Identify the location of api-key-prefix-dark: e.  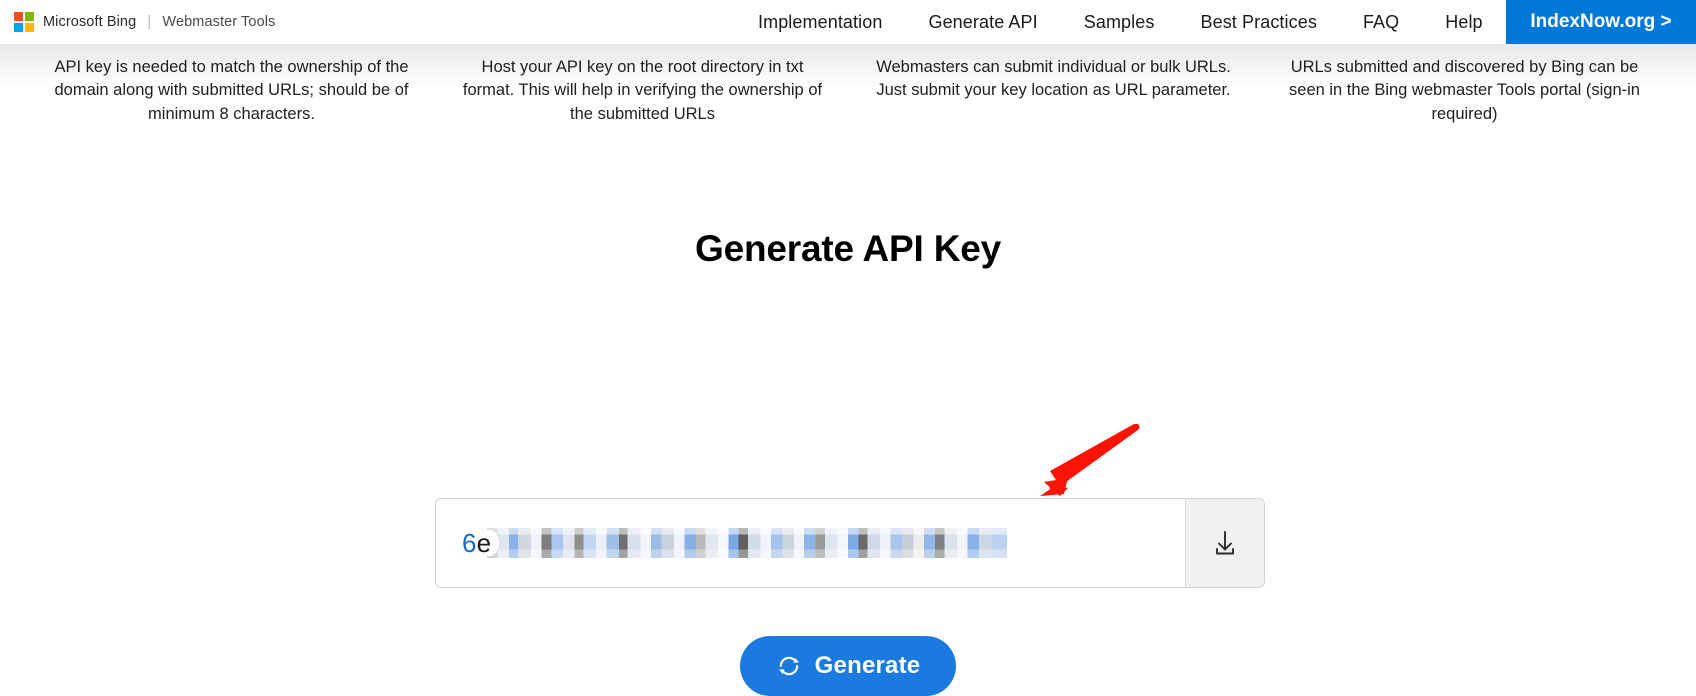
(484, 542).